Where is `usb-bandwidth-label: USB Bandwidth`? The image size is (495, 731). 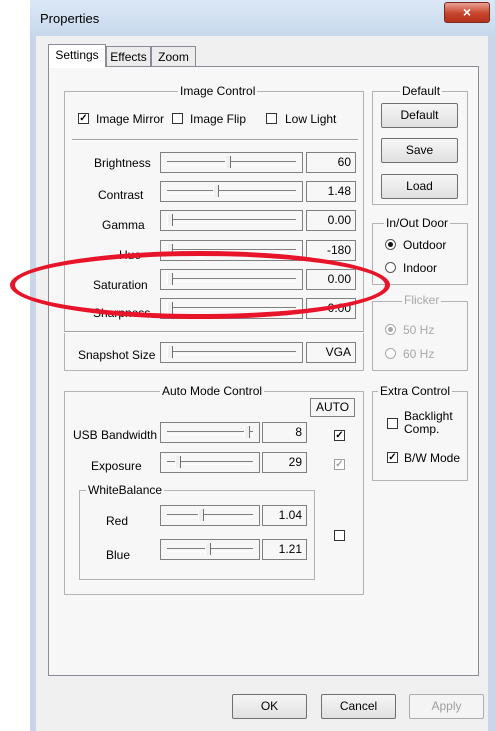 usb-bandwidth-label: USB Bandwidth is located at coordinates (115, 435).